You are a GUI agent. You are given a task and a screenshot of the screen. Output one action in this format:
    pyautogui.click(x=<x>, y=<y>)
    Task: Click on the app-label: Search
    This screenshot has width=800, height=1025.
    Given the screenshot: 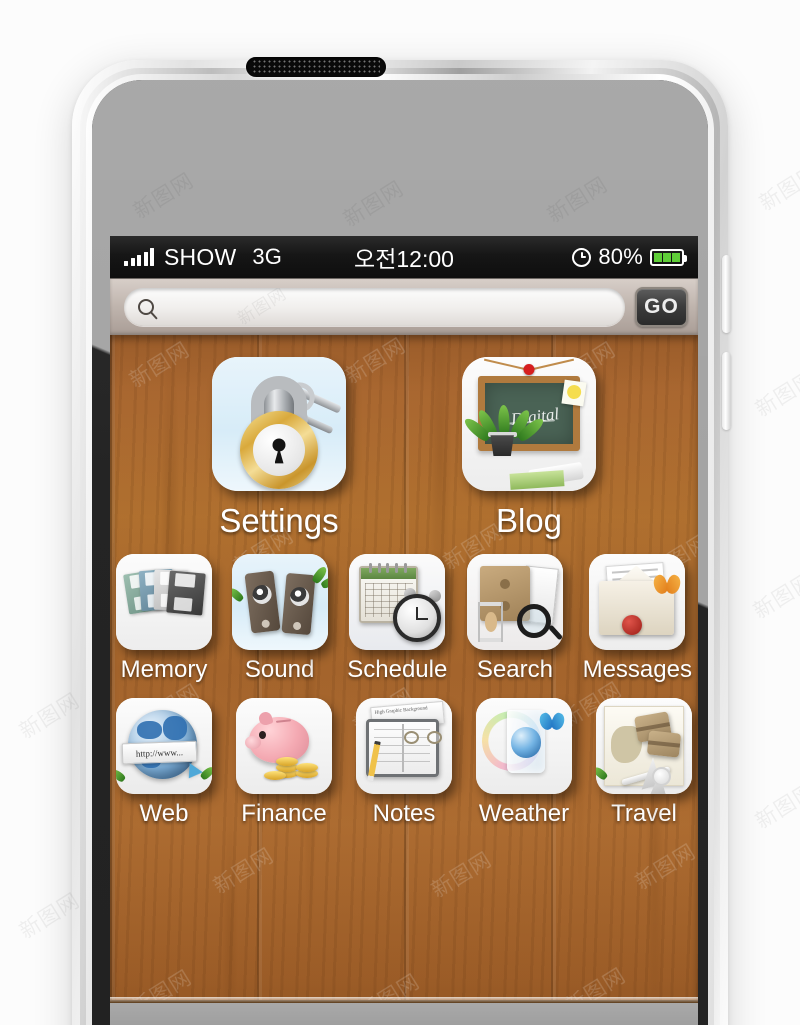 What is the action you would take?
    pyautogui.click(x=514, y=669)
    